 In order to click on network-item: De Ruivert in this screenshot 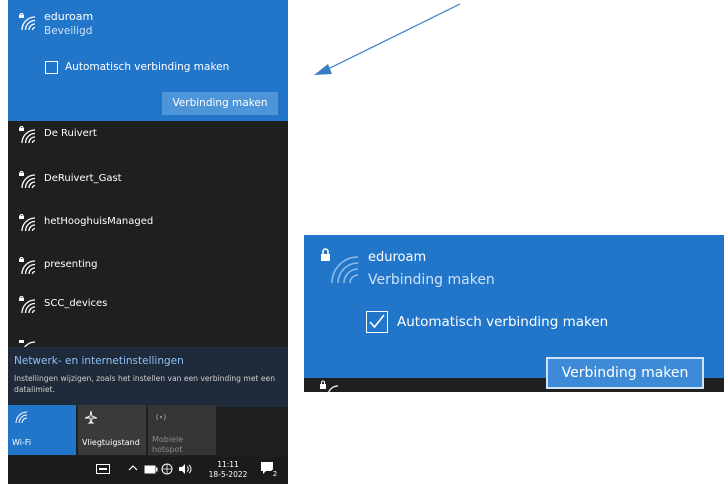, I will do `click(148, 134)`.